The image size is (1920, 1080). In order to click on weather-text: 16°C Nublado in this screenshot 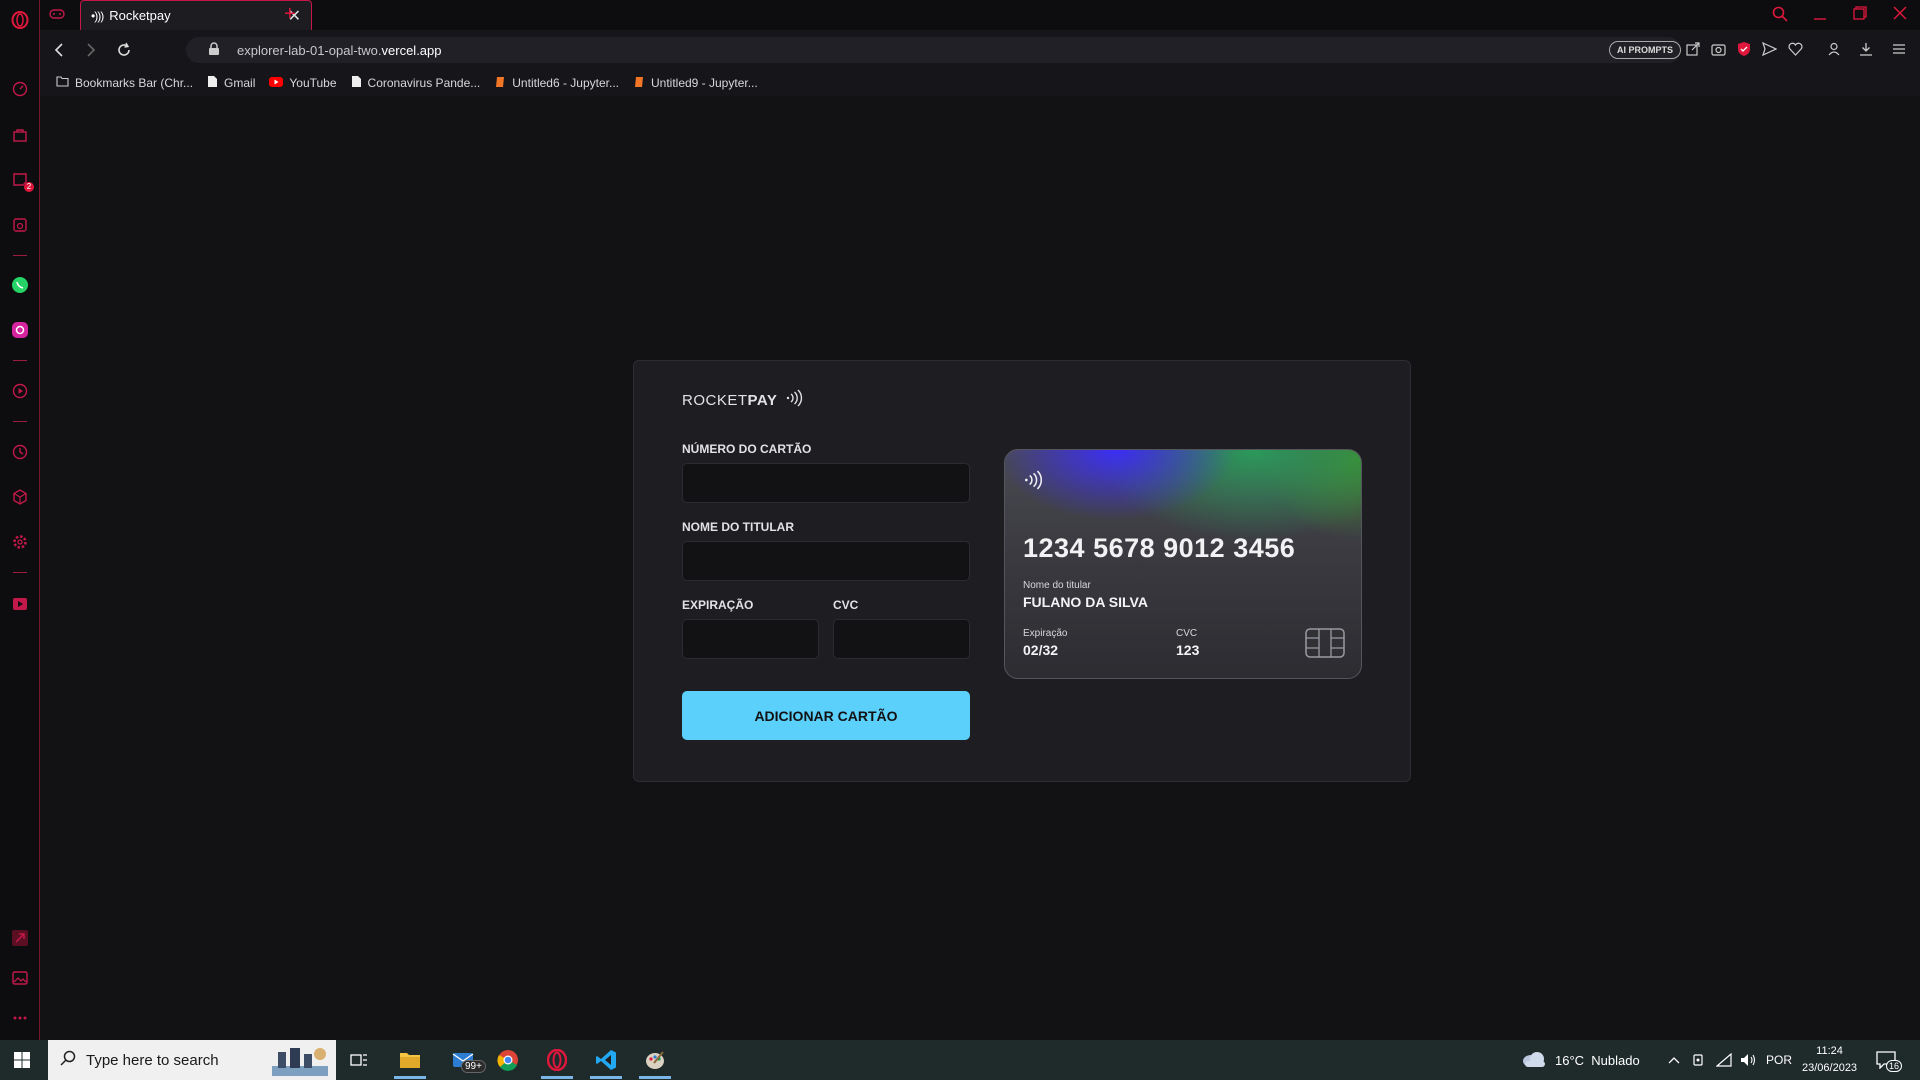, I will do `click(1597, 1060)`.